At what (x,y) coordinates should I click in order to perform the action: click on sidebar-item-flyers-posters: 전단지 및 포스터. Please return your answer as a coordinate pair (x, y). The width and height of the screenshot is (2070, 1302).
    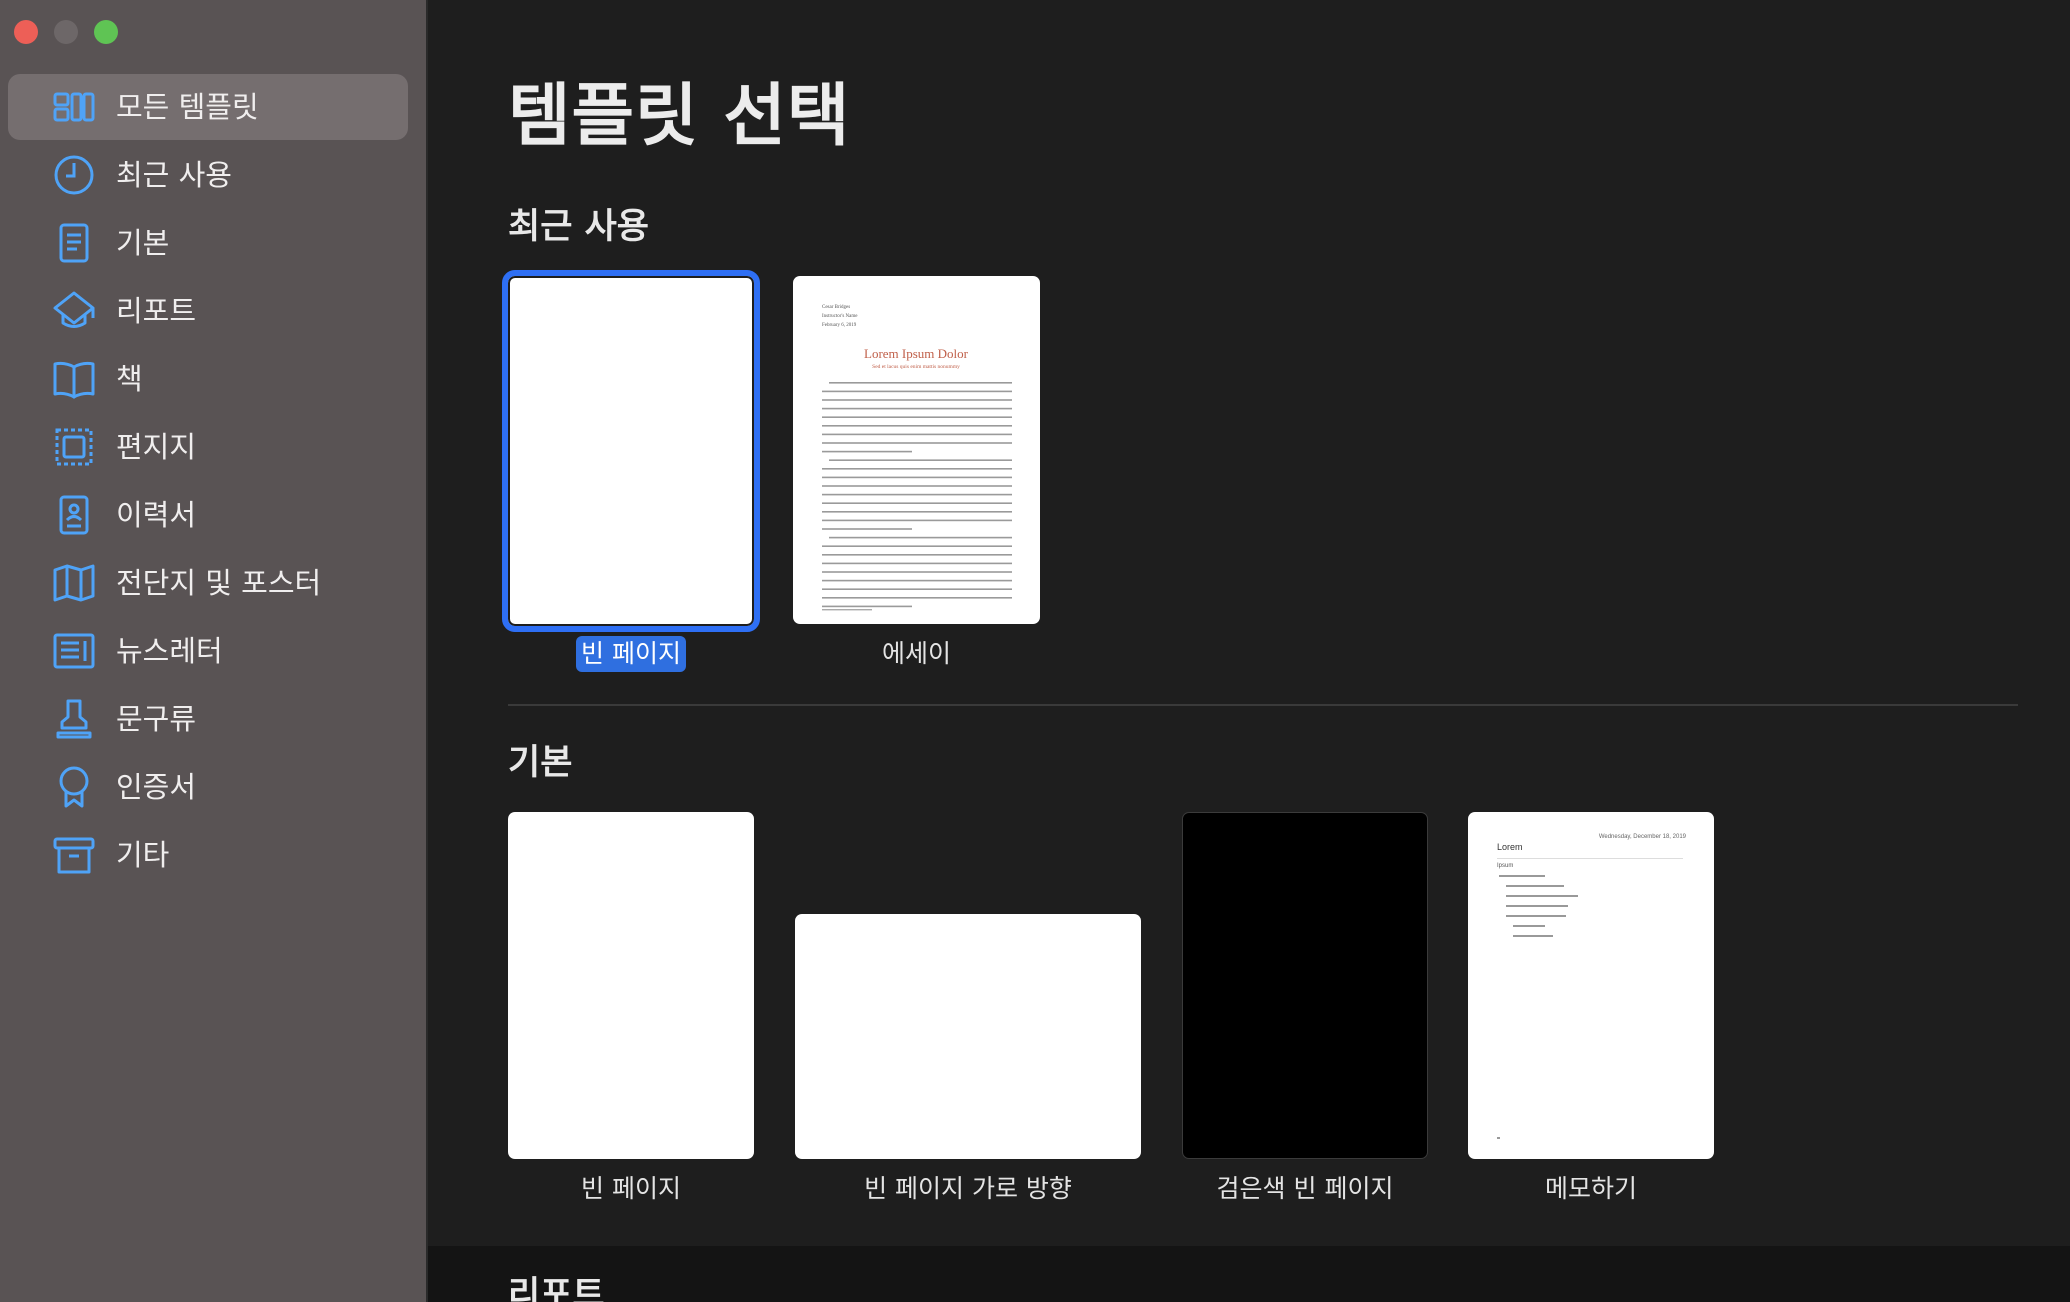
    Looking at the image, I should click on (208, 583).